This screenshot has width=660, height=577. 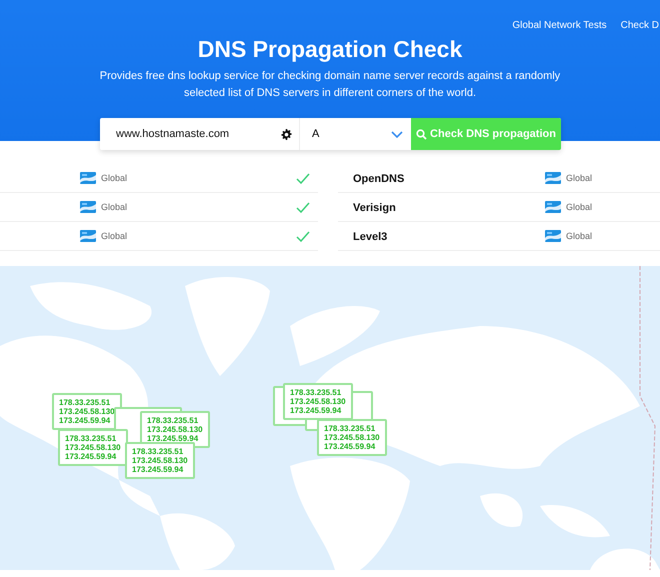 I want to click on page-title: DNS Propagation Check, so click(x=330, y=49).